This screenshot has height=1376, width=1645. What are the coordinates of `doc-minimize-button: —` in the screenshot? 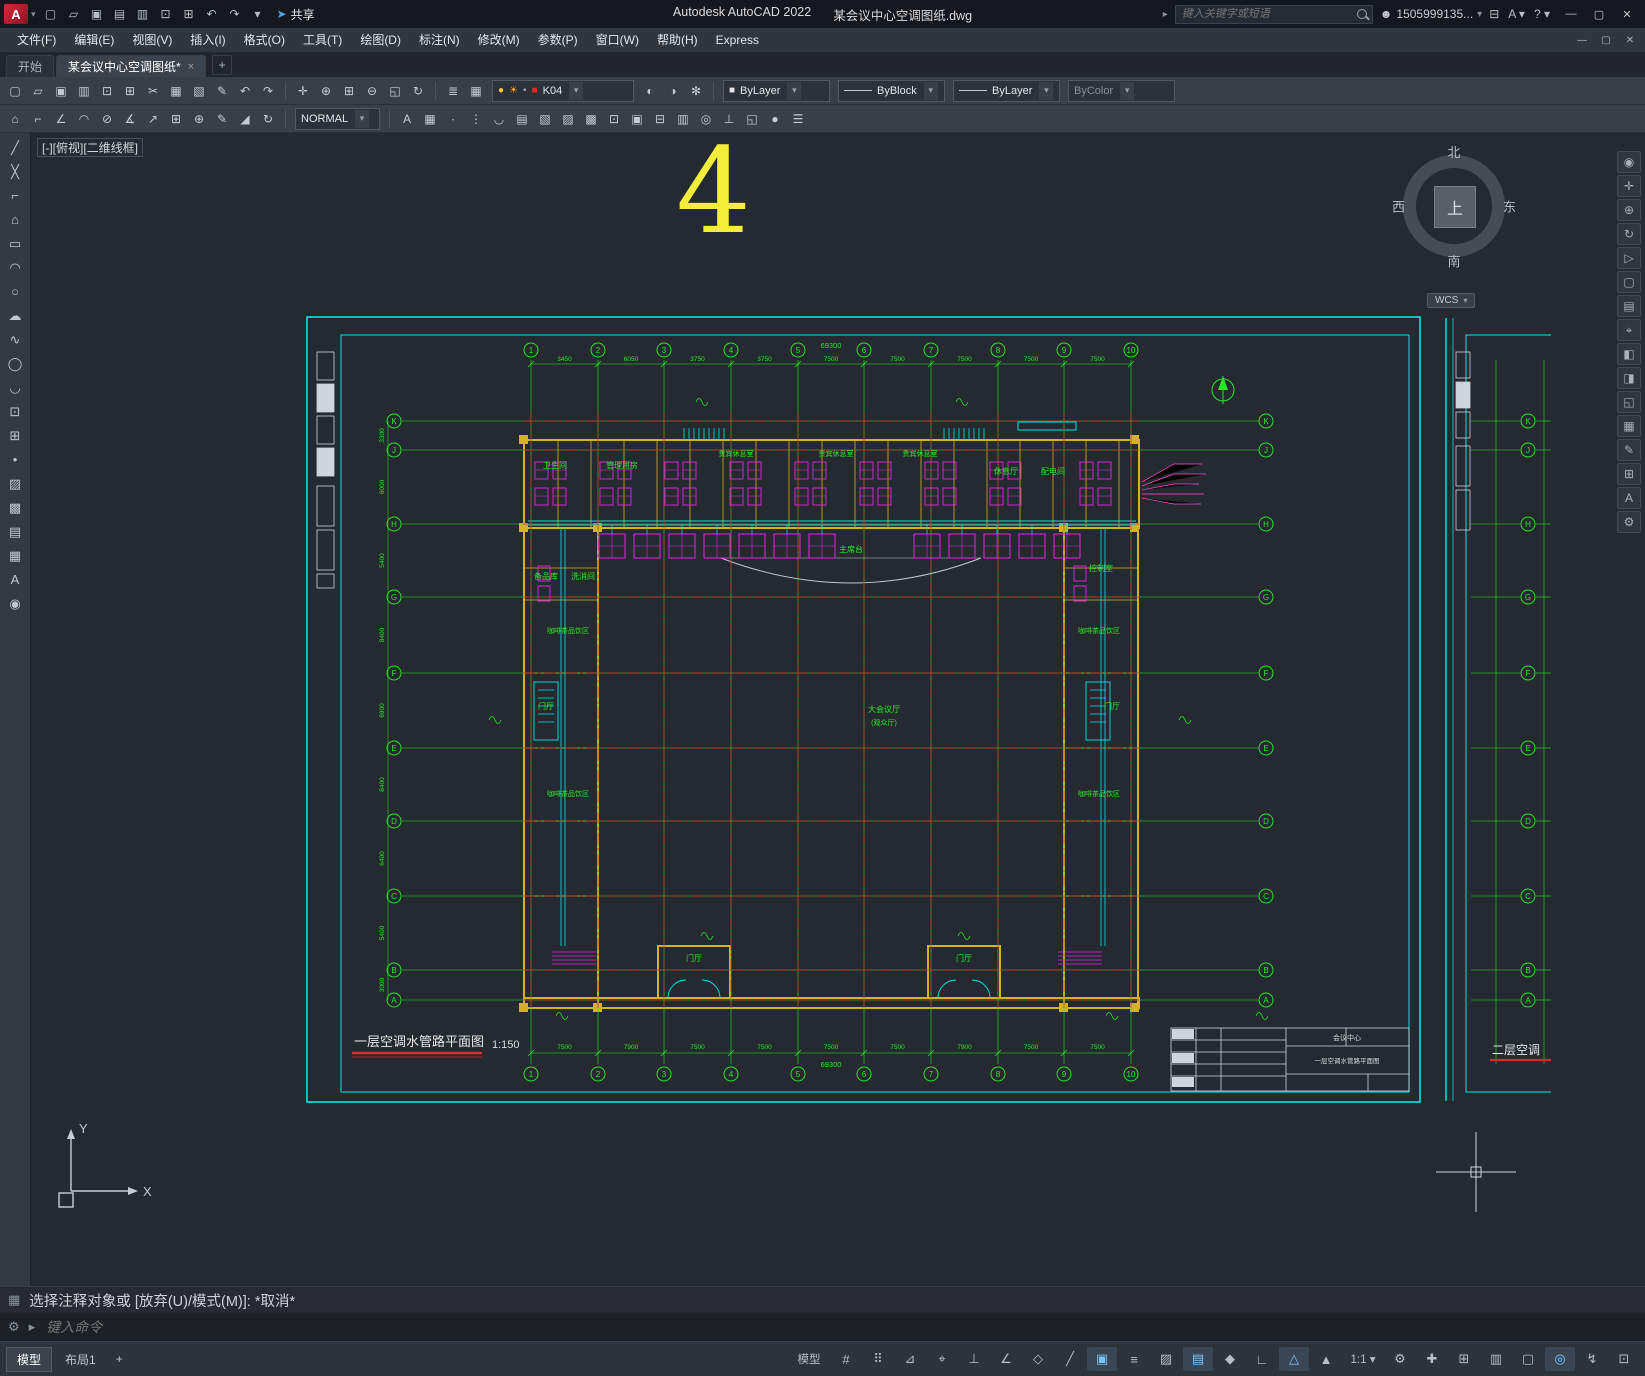 It's located at (1582, 40).